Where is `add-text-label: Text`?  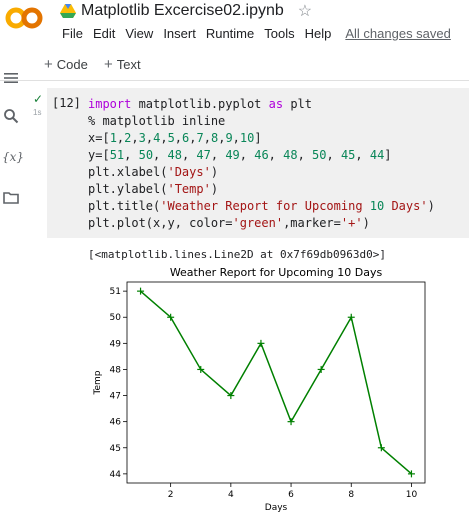
add-text-label: Text is located at coordinates (128, 64).